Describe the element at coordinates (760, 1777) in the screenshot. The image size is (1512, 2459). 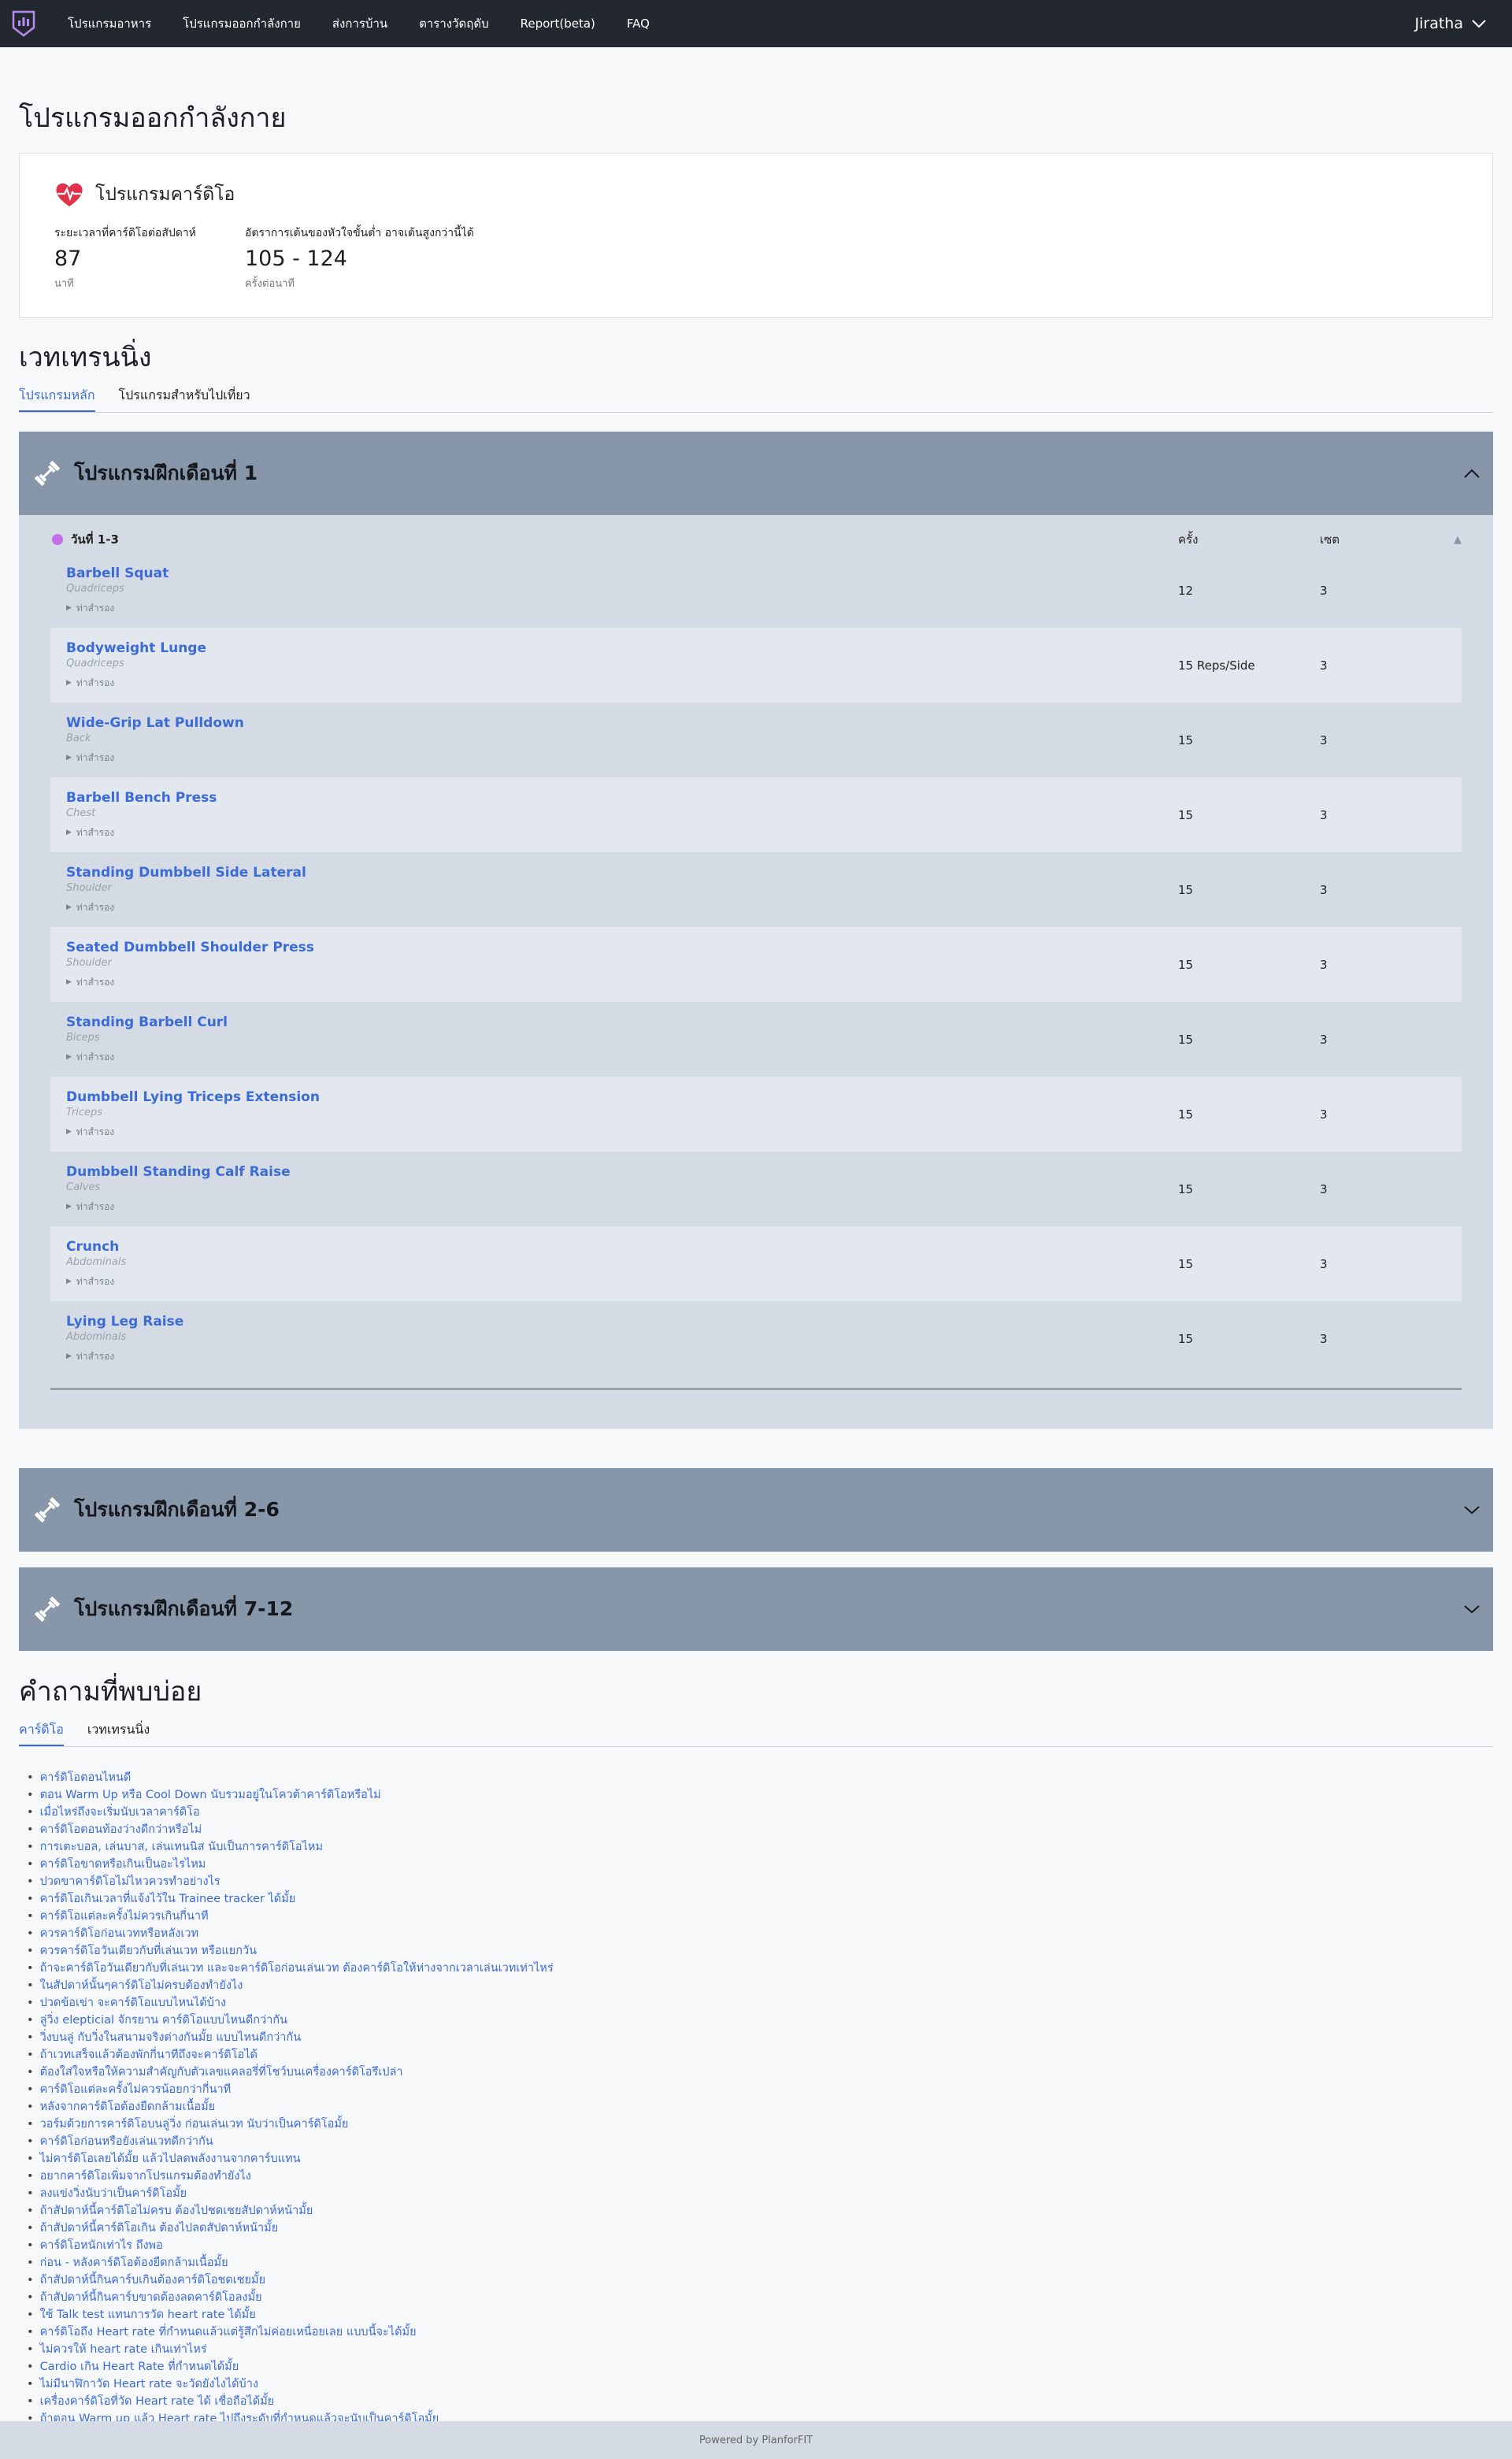
I see `faq-item-link: คาร์ดิโอตอนไหนดี` at that location.